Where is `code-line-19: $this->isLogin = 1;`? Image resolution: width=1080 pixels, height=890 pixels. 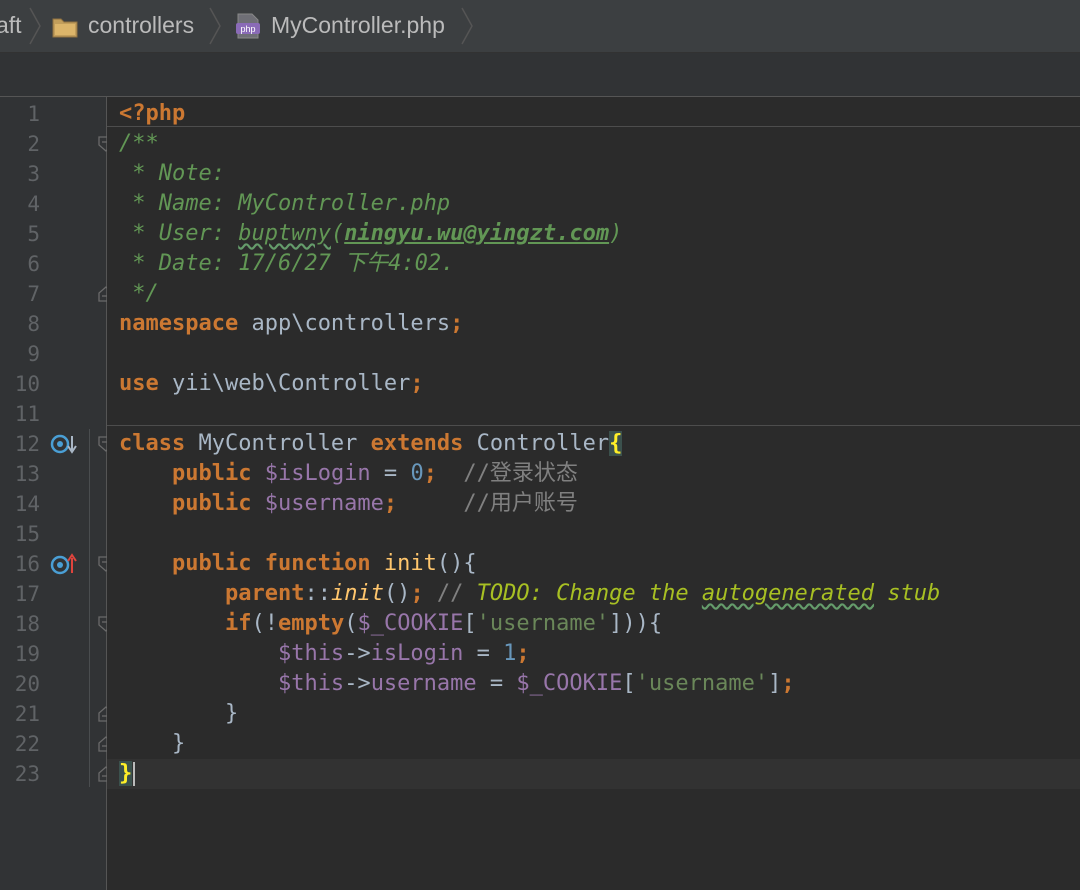 code-line-19: $this->isLogin = 1; is located at coordinates (324, 654).